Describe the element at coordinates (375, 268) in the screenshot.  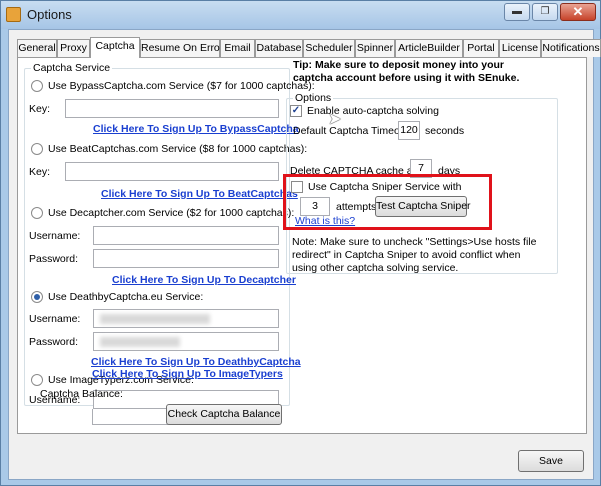
I see `note-line-3: using other captcha solving service.` at that location.